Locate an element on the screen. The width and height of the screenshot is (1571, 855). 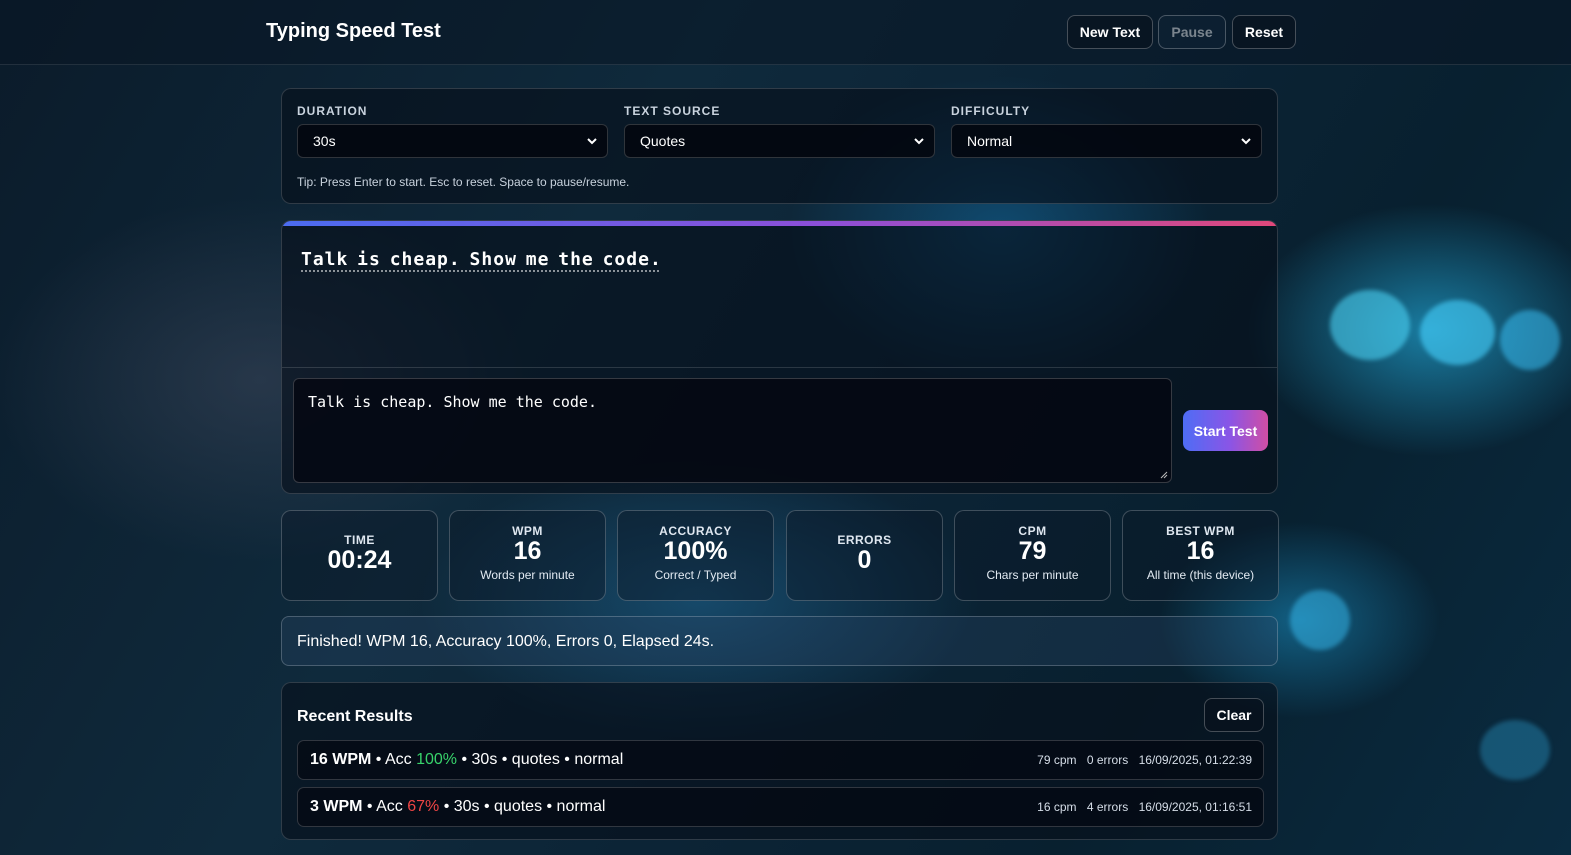
stat-best-wpm-value: 16 is located at coordinates (1200, 551).